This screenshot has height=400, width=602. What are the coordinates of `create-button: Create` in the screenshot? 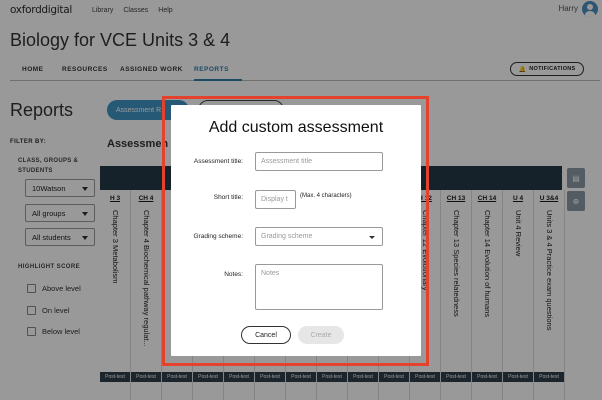 It's located at (321, 335).